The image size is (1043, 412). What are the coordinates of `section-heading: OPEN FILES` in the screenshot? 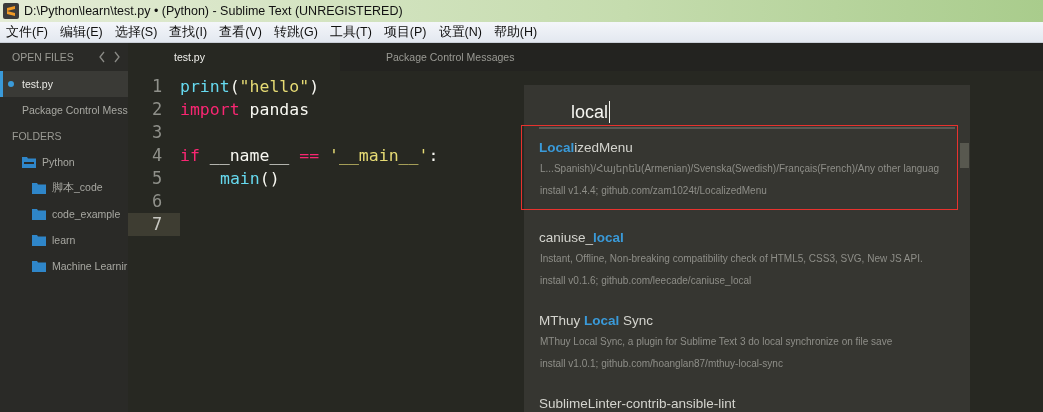 It's located at (43, 57).